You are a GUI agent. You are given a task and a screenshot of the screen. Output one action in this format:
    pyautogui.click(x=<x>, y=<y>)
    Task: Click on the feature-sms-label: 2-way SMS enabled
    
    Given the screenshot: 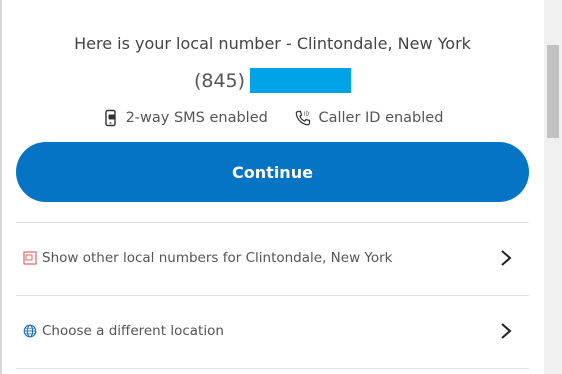 What is the action you would take?
    pyautogui.click(x=196, y=118)
    